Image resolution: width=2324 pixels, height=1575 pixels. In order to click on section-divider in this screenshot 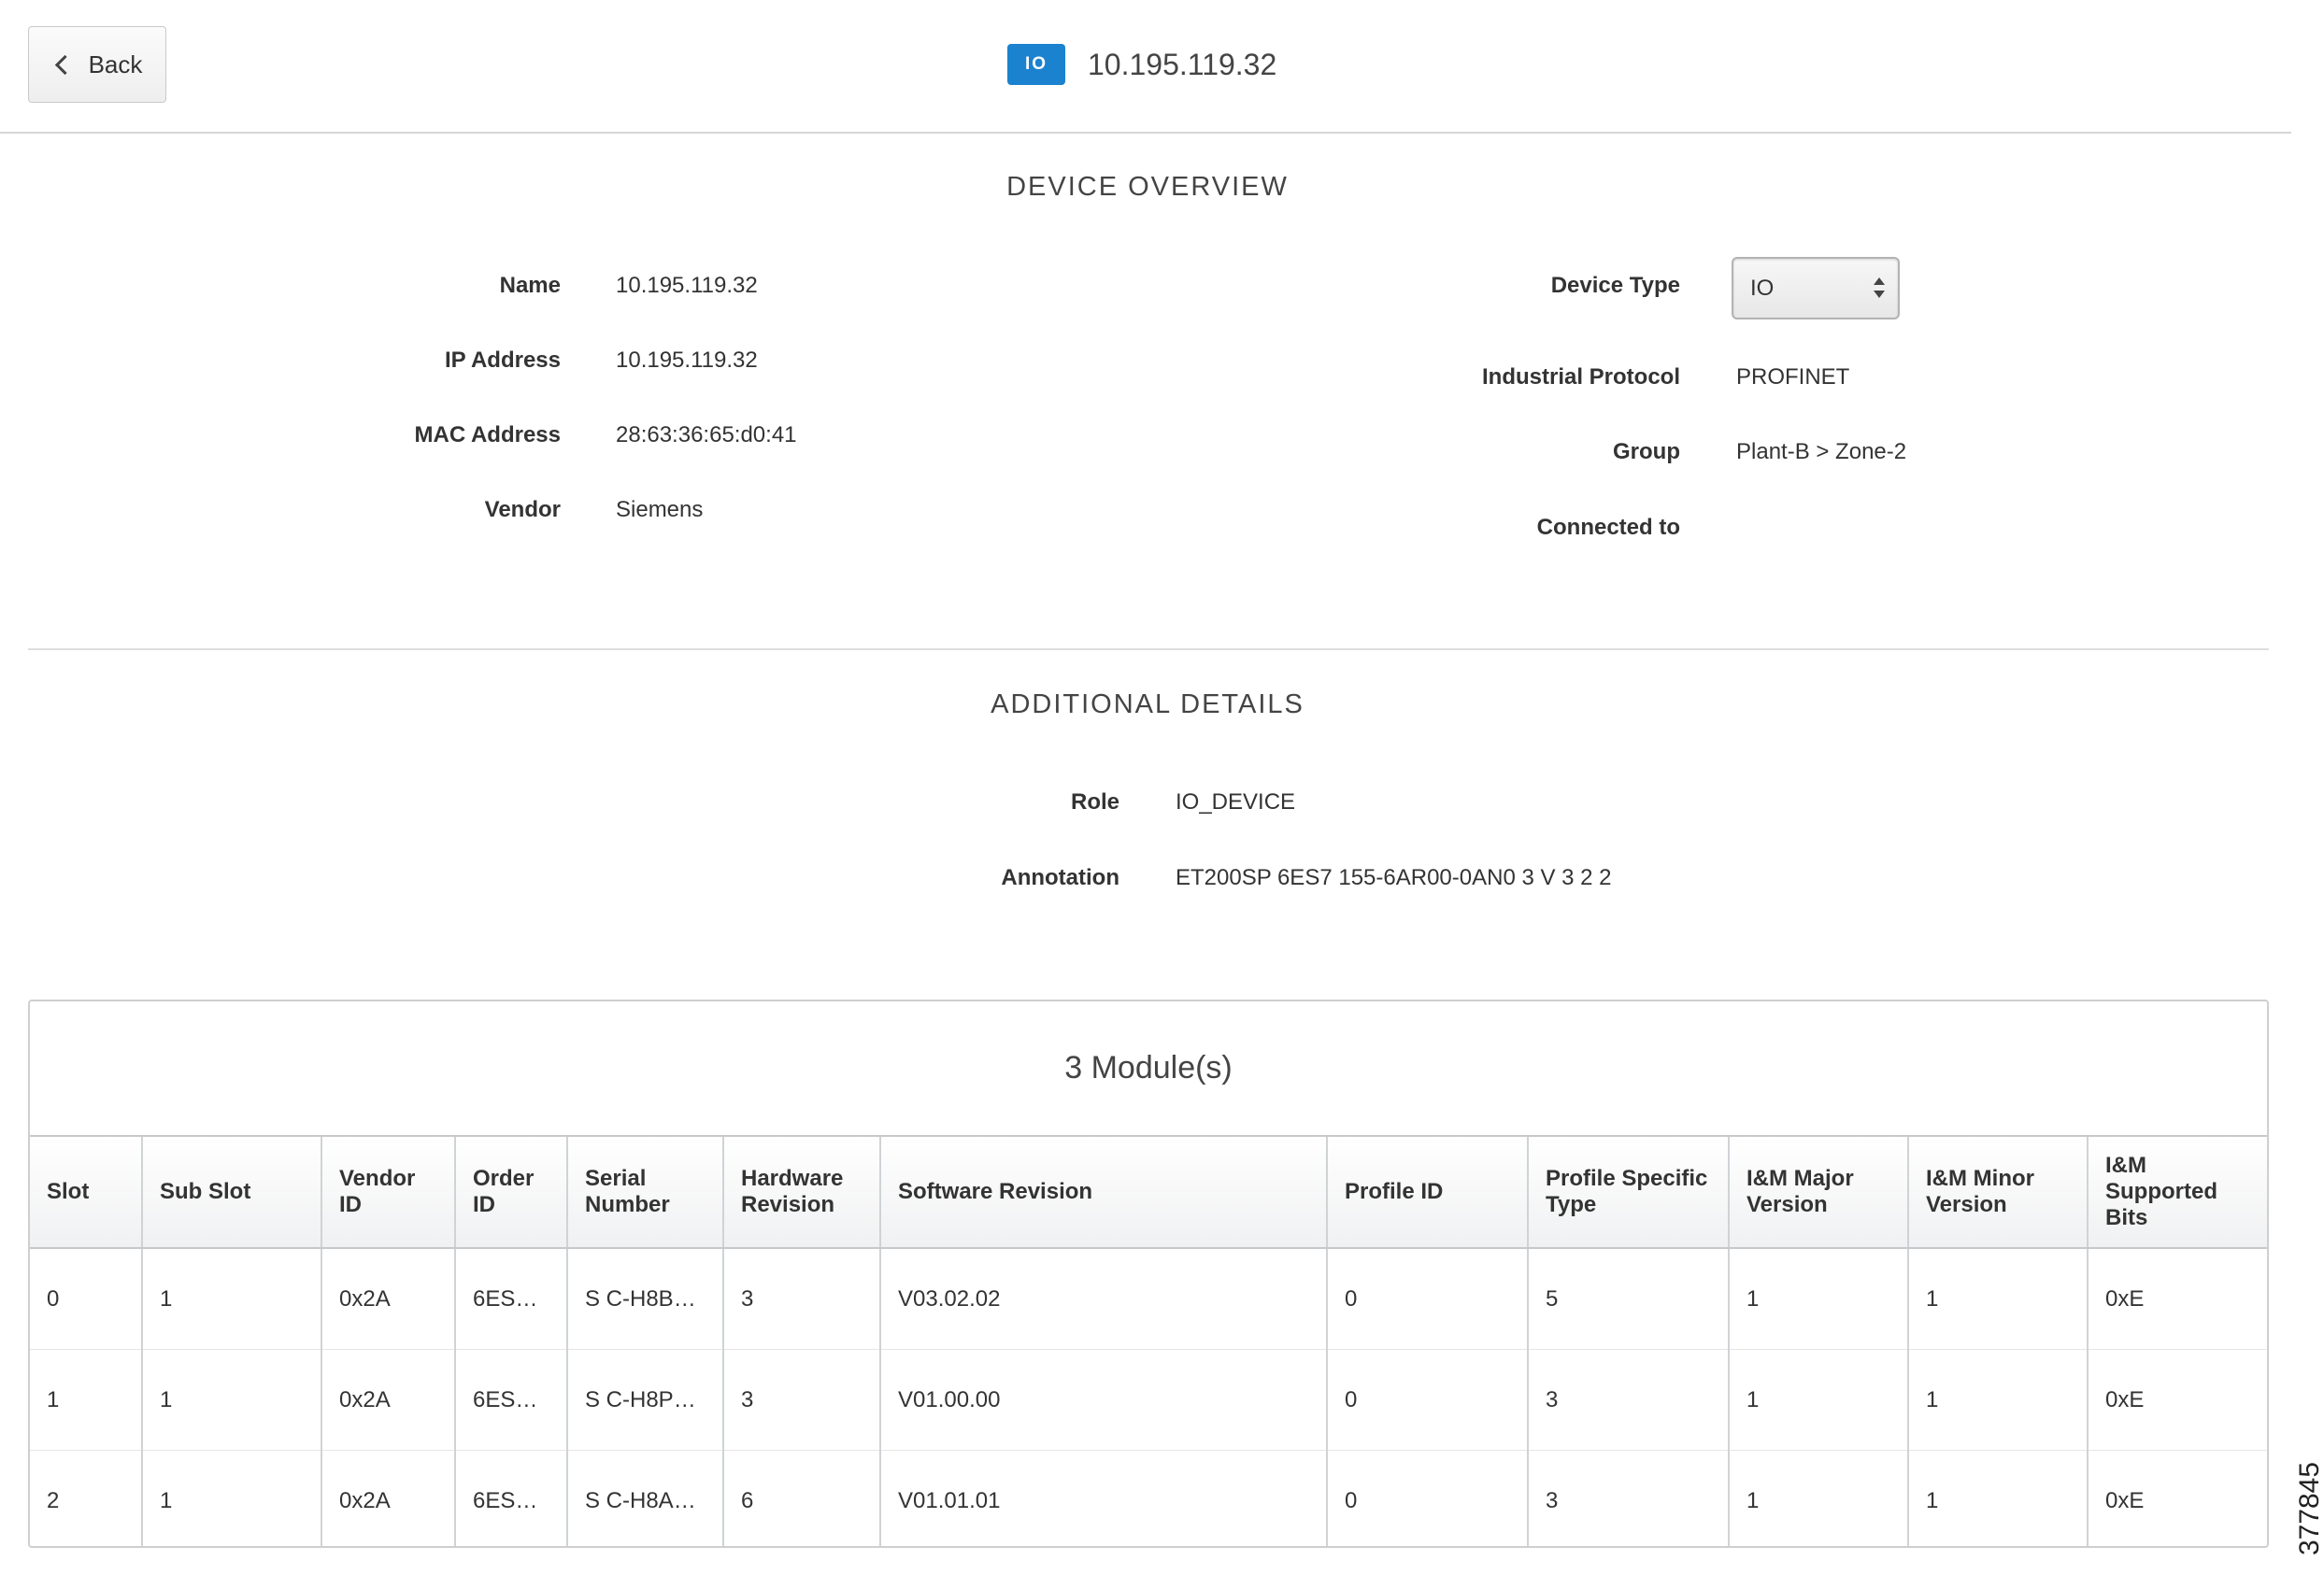, I will do `click(1148, 649)`.